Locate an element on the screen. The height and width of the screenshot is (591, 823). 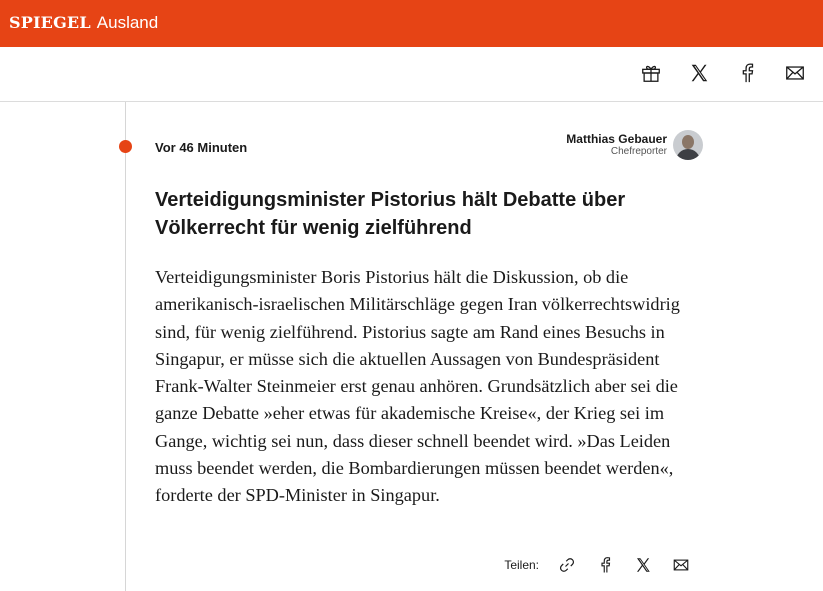
spiegel-logo: SPIEGEL is located at coordinates (50, 22).